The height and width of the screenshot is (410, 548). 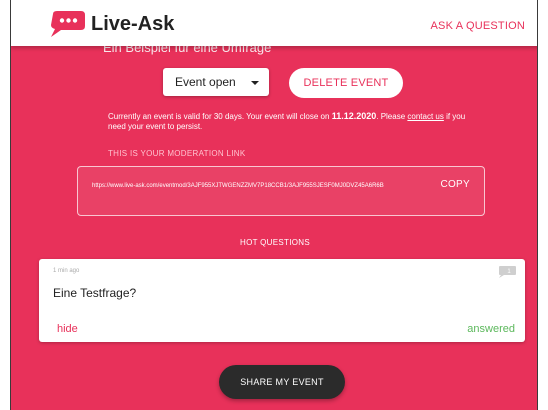 I want to click on ask-question-link: ASK A QUESTION, so click(x=478, y=26).